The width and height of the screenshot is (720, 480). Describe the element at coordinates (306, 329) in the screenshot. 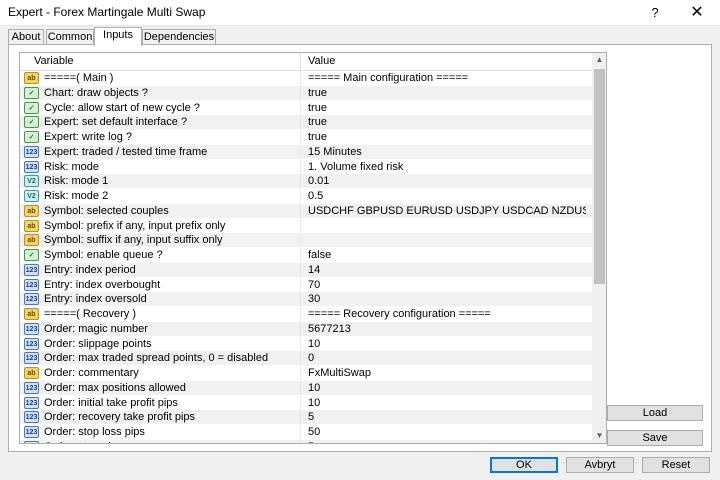

I see `table-row: 123 Order: magic number 5677213` at that location.